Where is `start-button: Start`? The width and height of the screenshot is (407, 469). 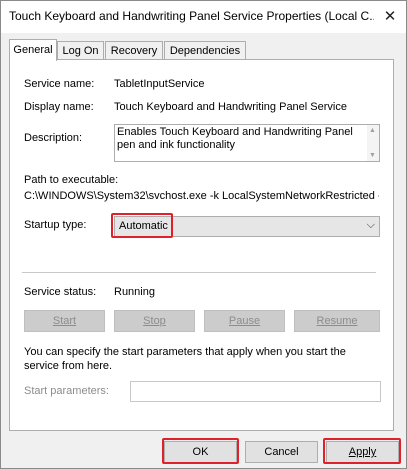
start-button: Start is located at coordinates (64, 321).